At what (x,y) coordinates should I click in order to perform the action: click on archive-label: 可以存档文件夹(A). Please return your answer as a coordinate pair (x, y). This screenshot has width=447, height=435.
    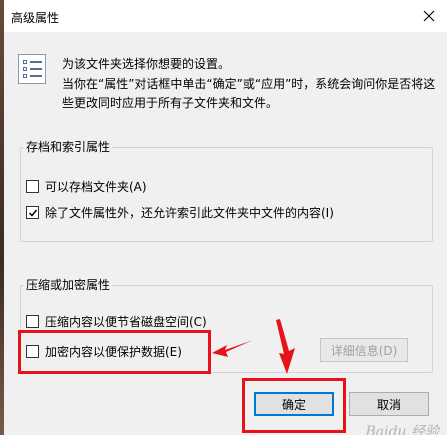
    Looking at the image, I should click on (96, 187).